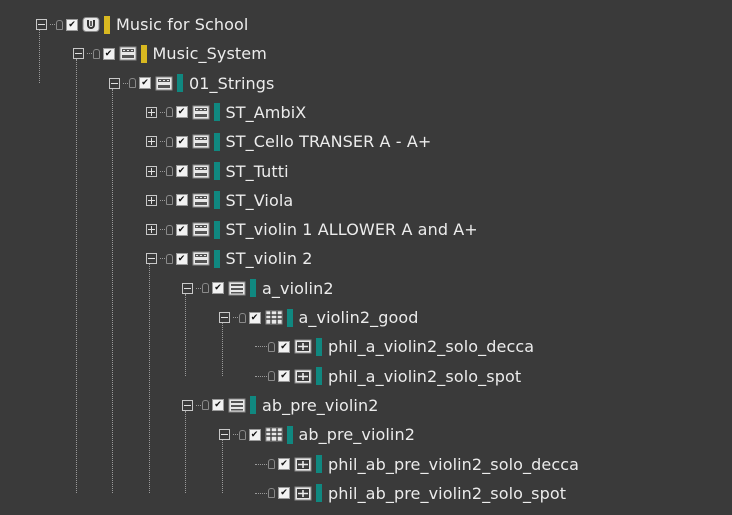 This screenshot has width=732, height=515. What do you see at coordinates (258, 288) in the screenshot?
I see `tree-item: ✔ a_violin2` at bounding box center [258, 288].